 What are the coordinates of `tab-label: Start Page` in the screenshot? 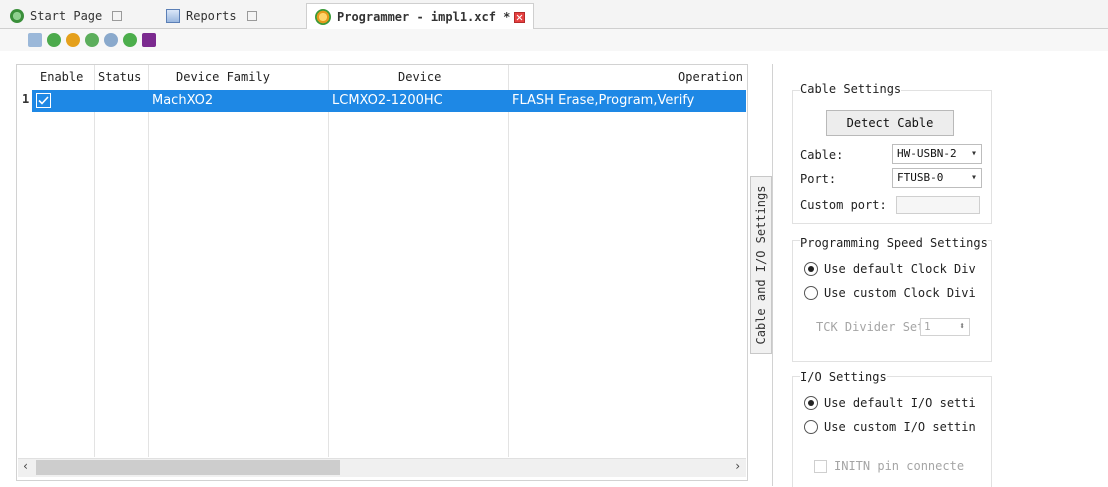 It's located at (66, 16).